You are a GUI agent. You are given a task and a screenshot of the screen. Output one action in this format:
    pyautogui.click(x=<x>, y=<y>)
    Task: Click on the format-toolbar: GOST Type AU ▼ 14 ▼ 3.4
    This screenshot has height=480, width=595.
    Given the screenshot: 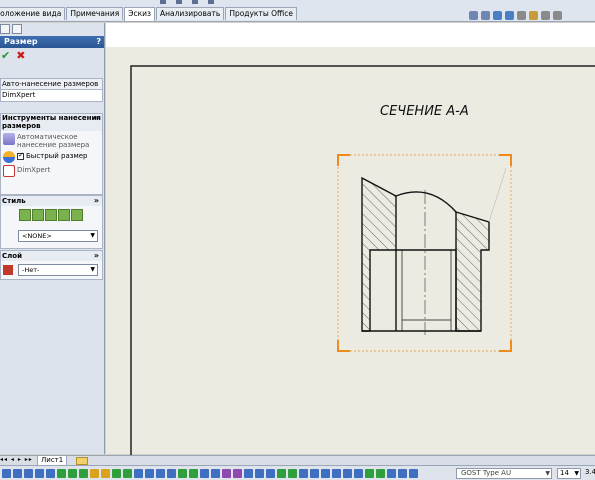 What is the action you would take?
    pyautogui.click(x=297, y=472)
    